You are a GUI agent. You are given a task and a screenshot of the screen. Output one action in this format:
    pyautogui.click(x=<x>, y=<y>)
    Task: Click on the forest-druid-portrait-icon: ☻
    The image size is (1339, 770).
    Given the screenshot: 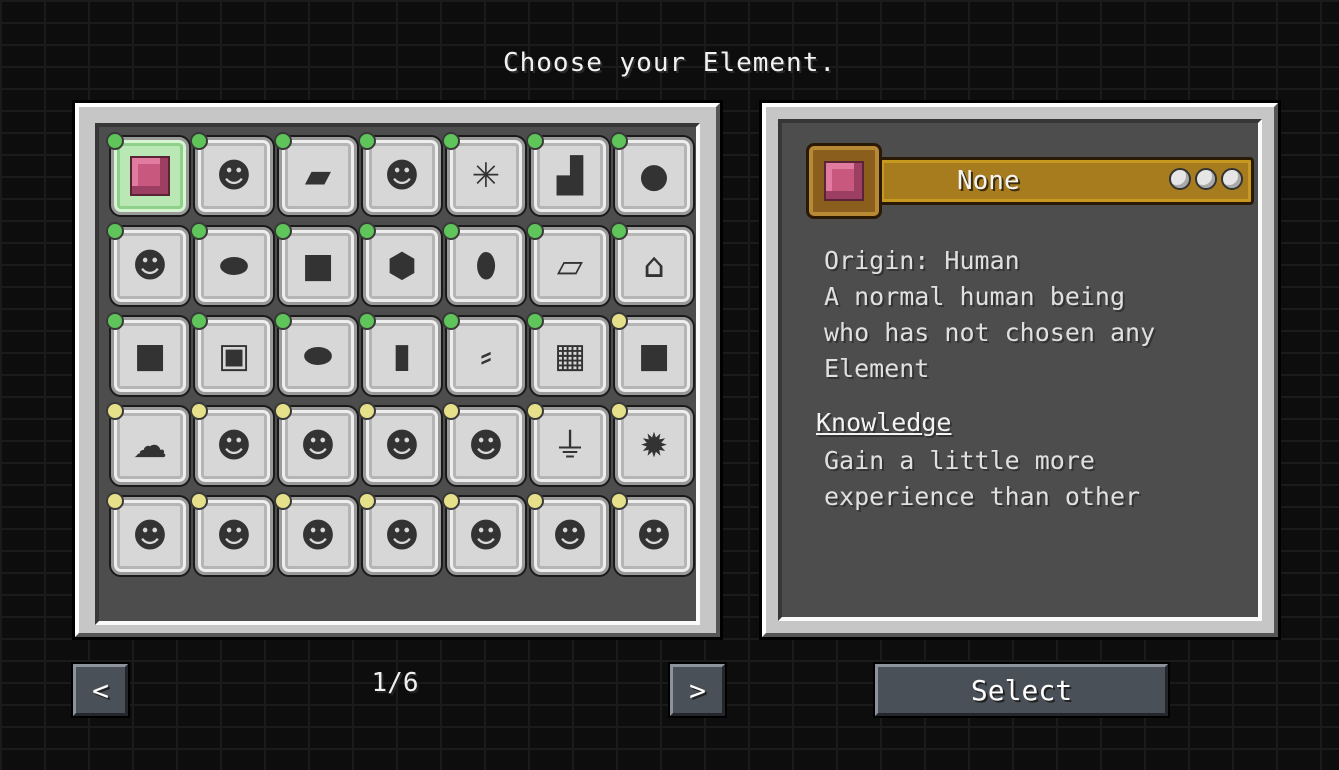 What is the action you would take?
    pyautogui.click(x=654, y=536)
    